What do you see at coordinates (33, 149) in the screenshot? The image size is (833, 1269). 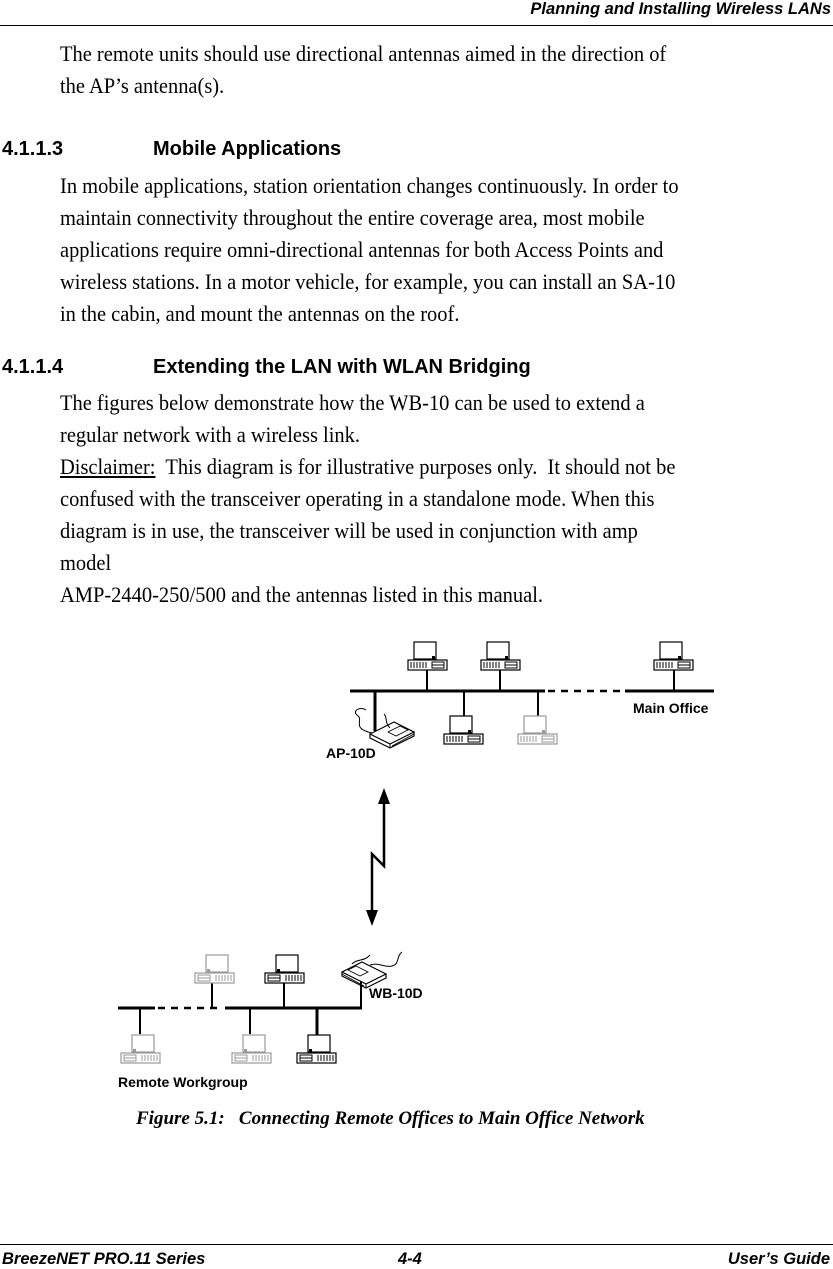 I see `section-number: 4.1.1.3` at bounding box center [33, 149].